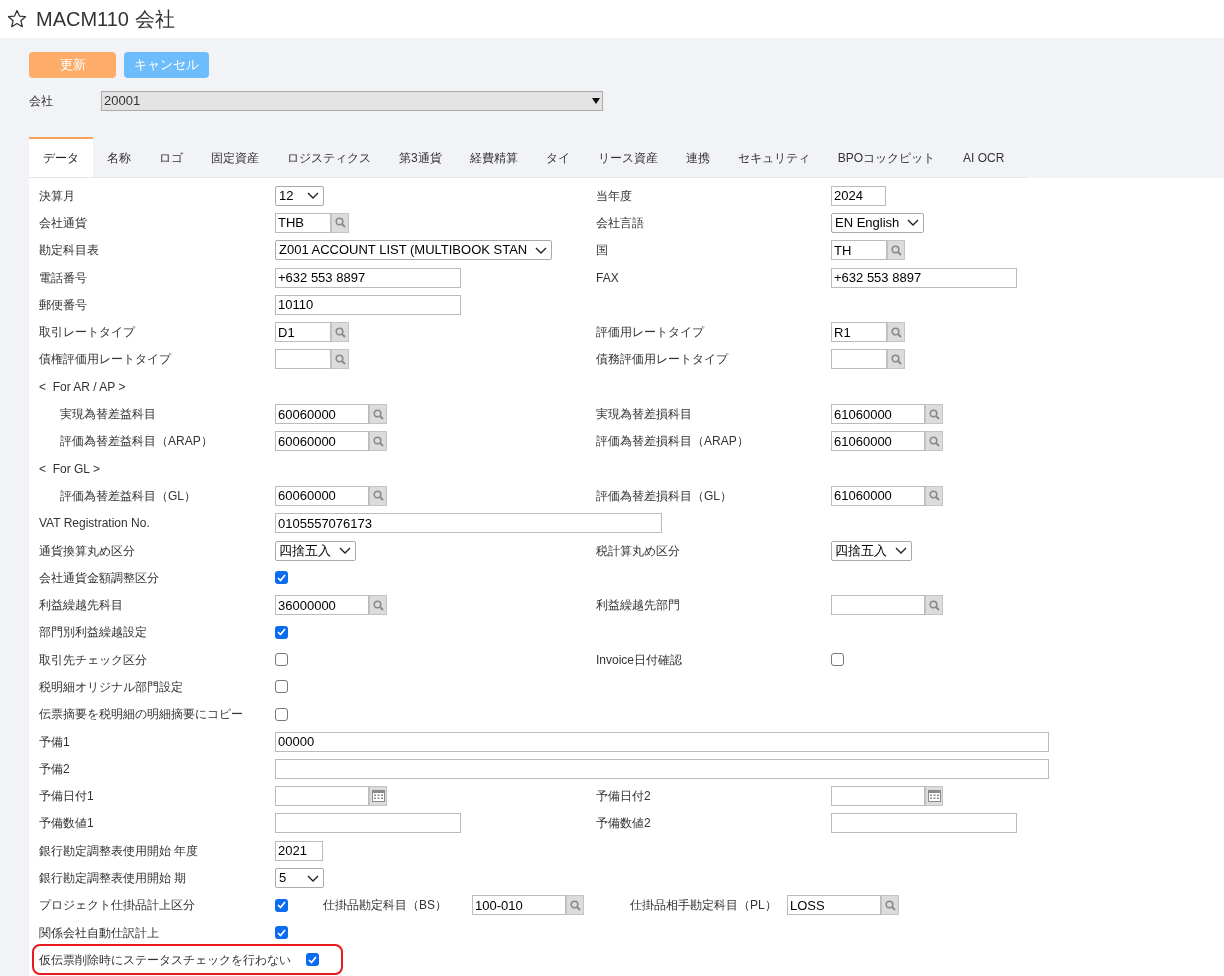  What do you see at coordinates (17, 19) in the screenshot?
I see `star-icon` at bounding box center [17, 19].